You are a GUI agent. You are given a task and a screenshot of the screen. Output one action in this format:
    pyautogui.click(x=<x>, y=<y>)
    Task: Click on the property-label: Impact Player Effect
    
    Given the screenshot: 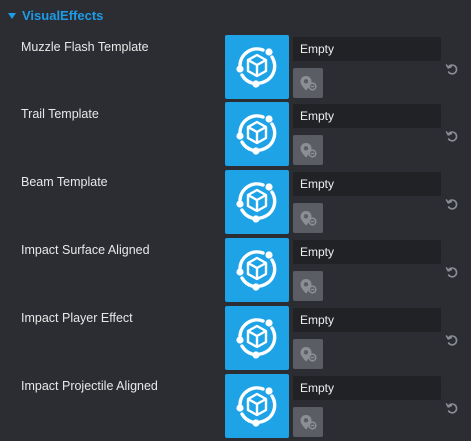 What is the action you would take?
    pyautogui.click(x=77, y=318)
    